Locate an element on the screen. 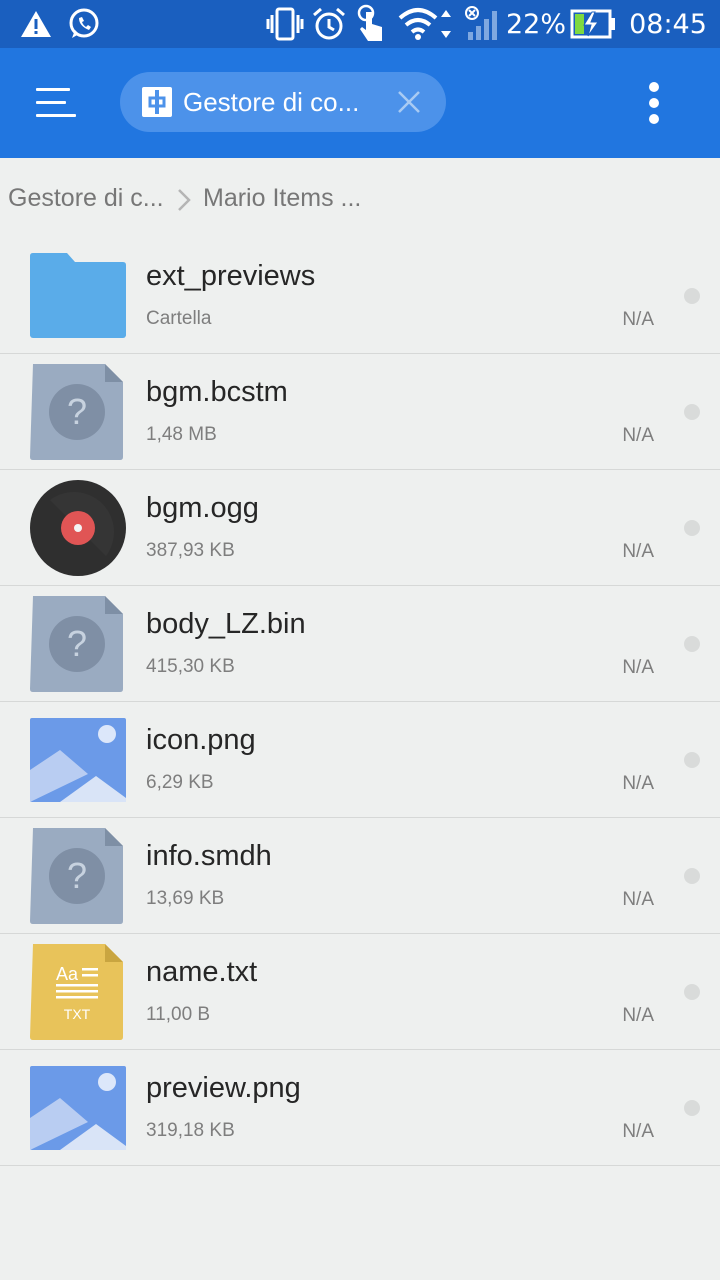  file-size: Cartella is located at coordinates (179, 318).